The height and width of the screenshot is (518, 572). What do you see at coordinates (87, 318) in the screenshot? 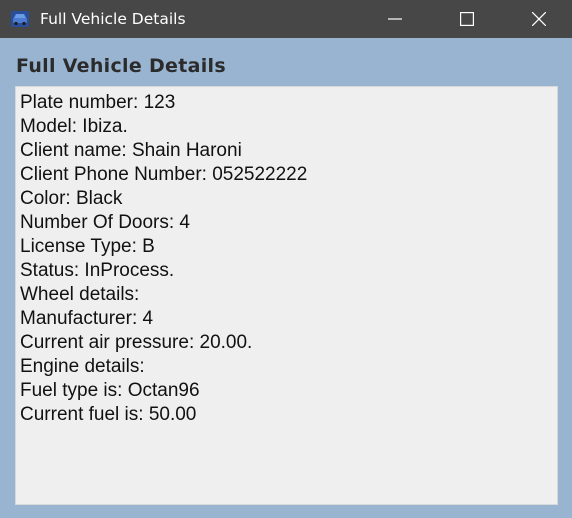
I see `detail-manufacturer: Manufacturer: 4` at bounding box center [87, 318].